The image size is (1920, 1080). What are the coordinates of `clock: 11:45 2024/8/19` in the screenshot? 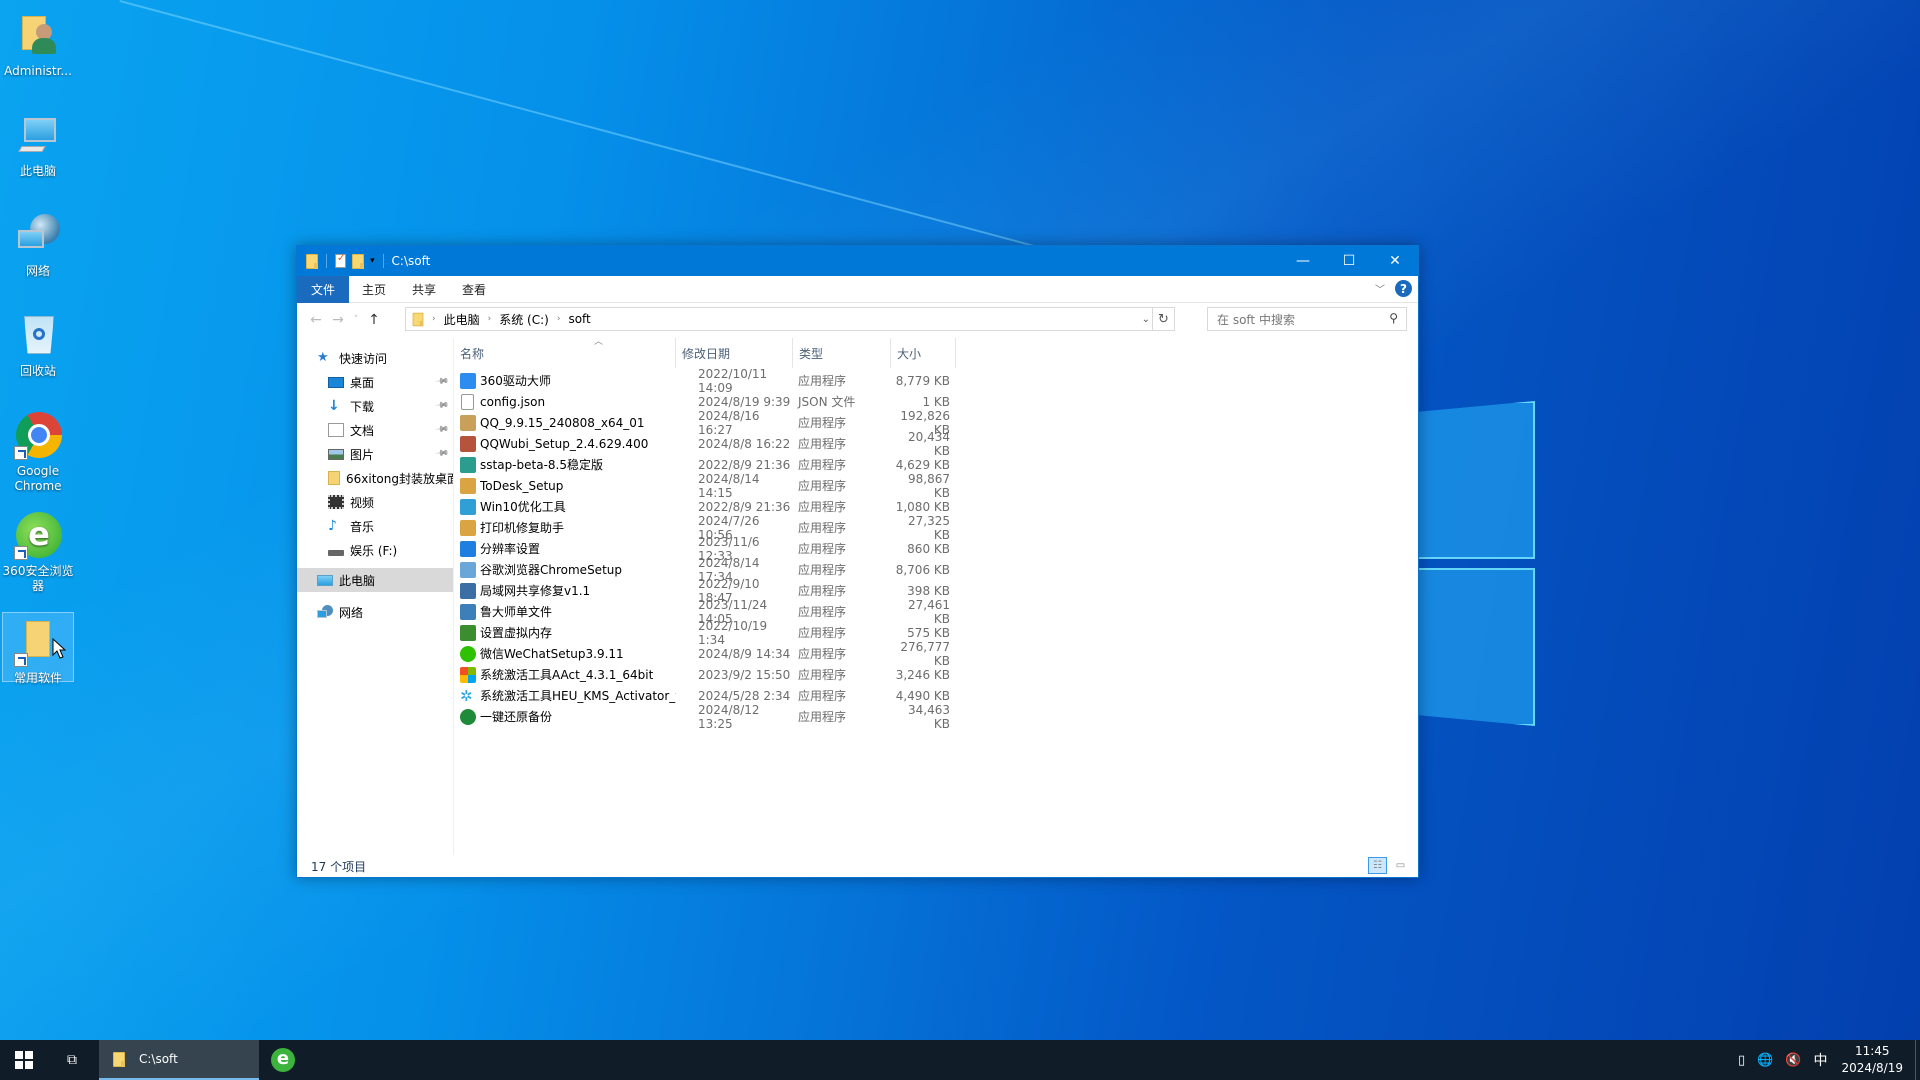 It's located at (1872, 1060).